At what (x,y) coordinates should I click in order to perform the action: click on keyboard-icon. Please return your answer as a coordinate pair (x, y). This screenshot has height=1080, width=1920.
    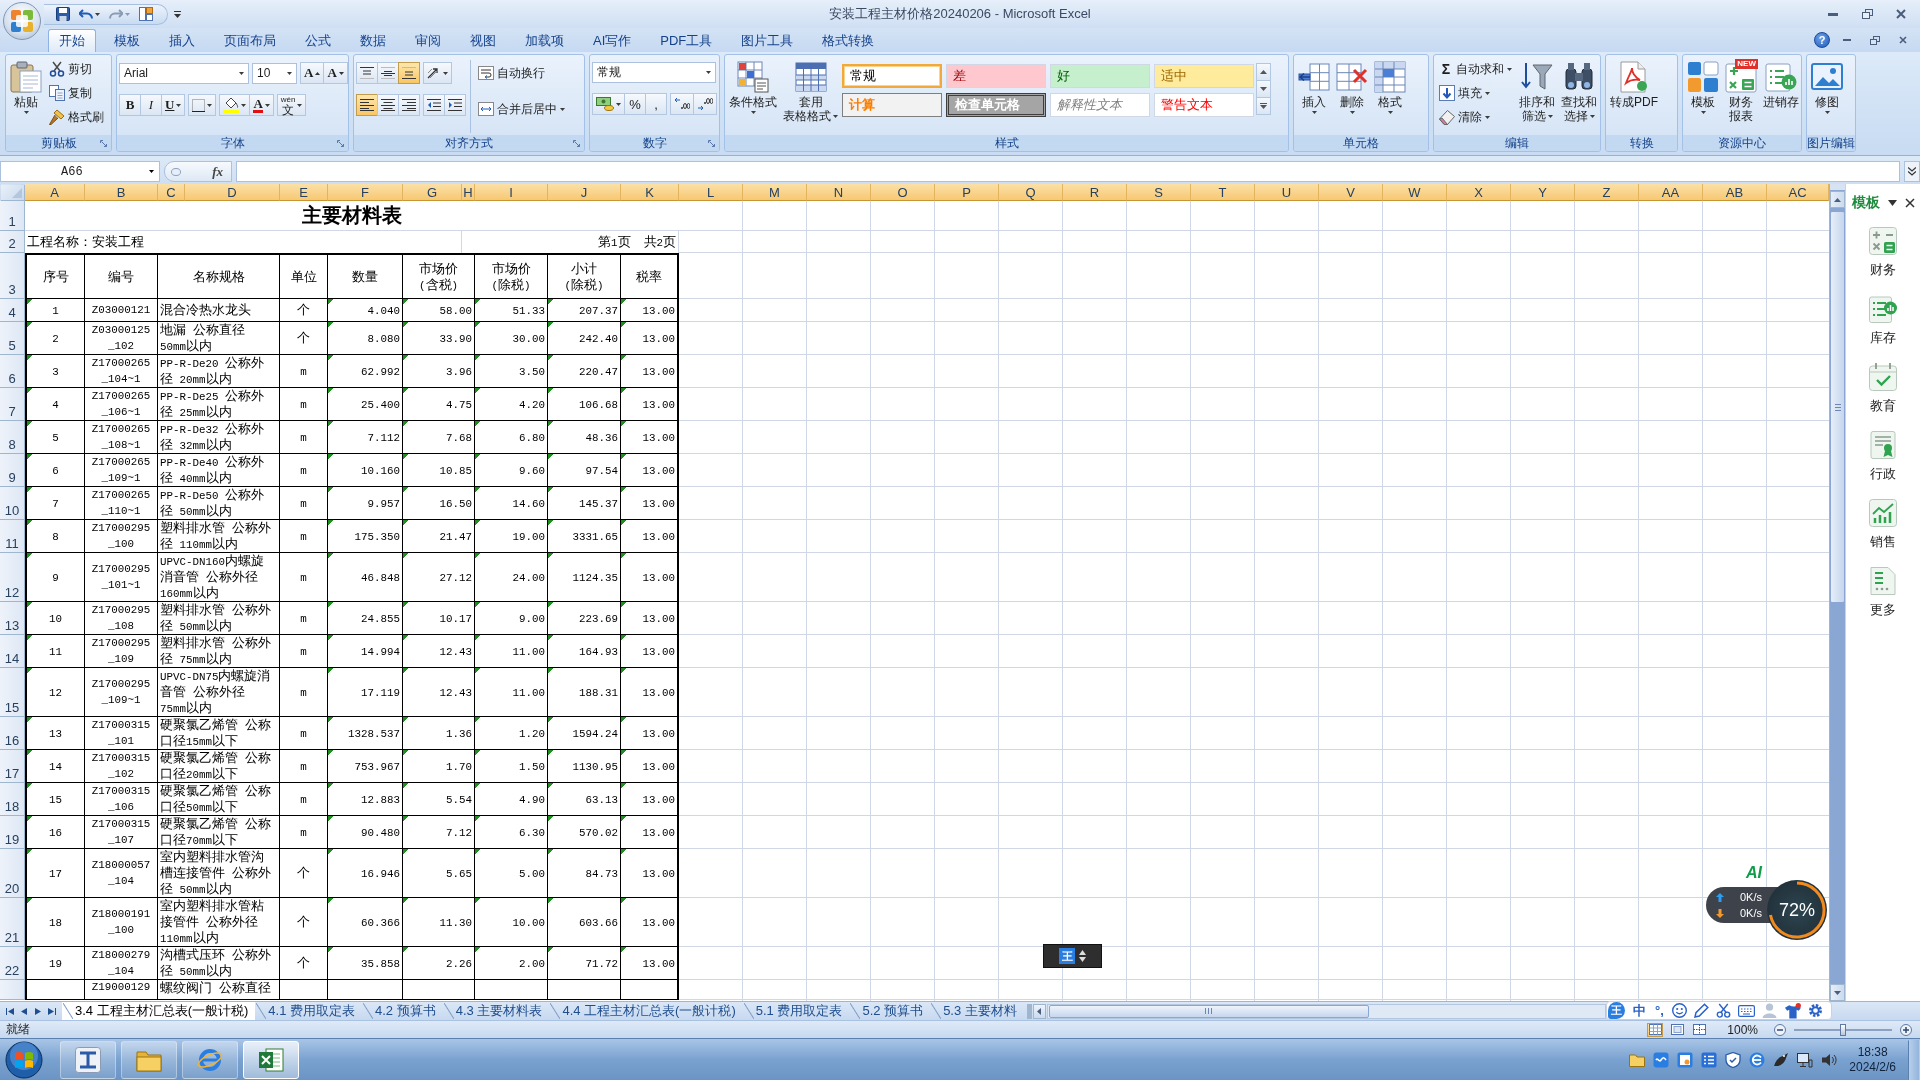
    Looking at the image, I should click on (1746, 1010).